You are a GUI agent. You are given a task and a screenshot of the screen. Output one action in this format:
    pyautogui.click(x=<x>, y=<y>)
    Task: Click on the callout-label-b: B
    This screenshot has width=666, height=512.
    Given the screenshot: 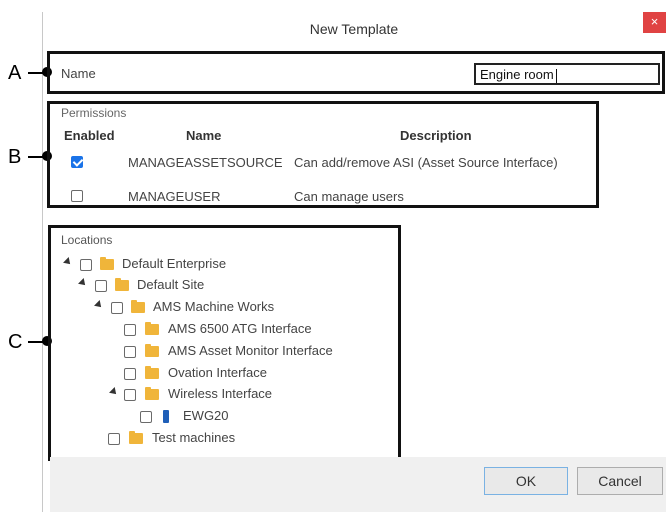 What is the action you would take?
    pyautogui.click(x=15, y=157)
    